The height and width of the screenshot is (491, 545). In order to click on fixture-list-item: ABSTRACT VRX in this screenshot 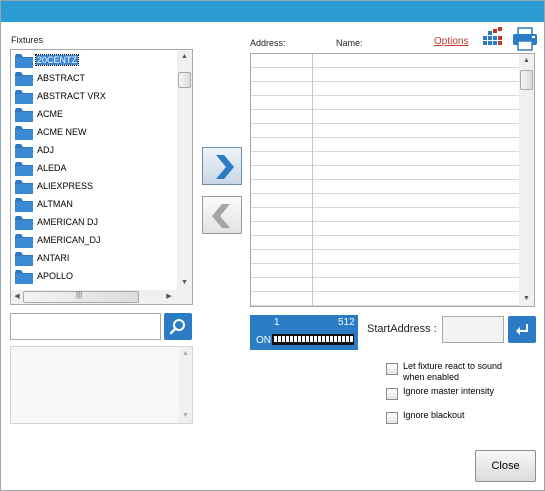, I will do `click(95, 97)`.